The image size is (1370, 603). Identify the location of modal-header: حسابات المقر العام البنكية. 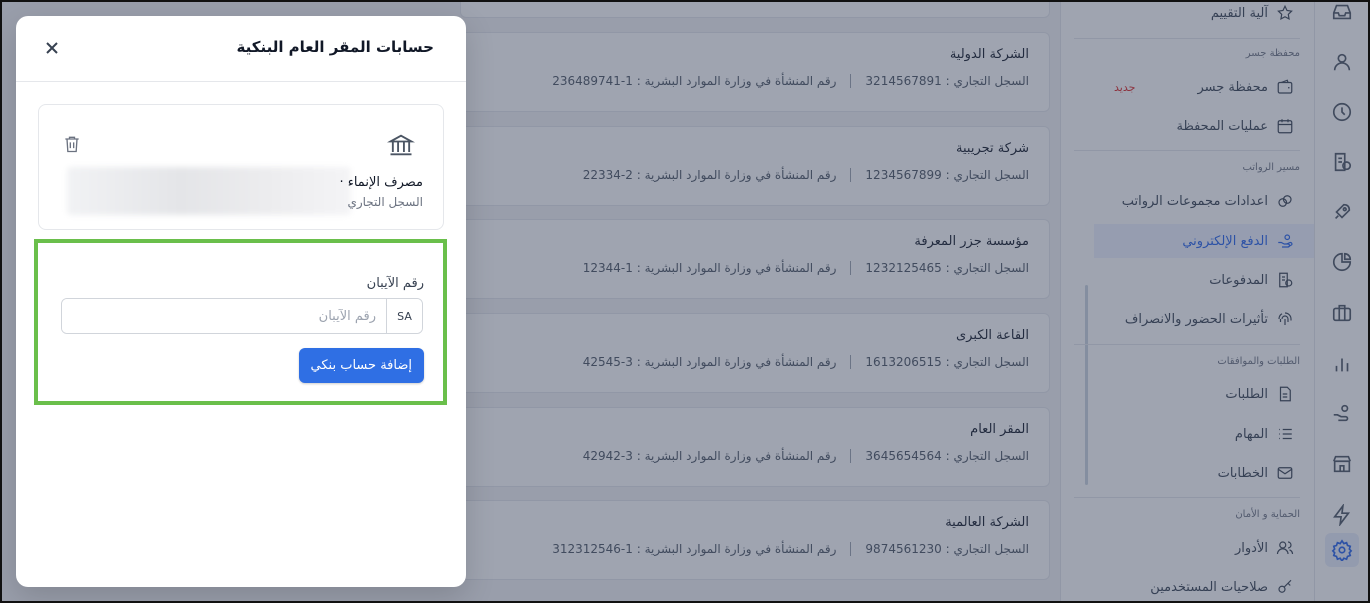
(241, 49).